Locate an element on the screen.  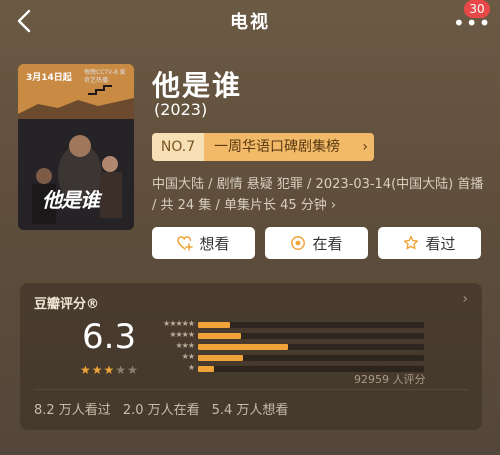
divider is located at coordinates (251, 389).